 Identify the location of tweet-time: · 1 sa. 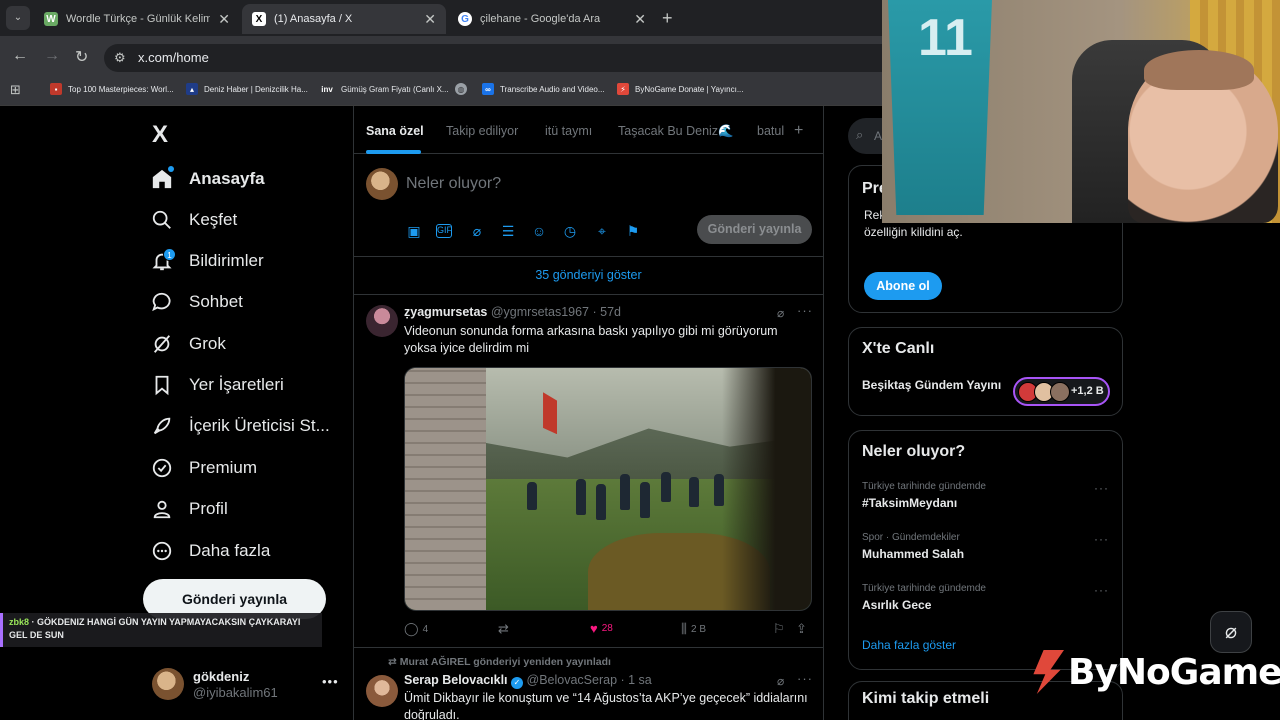
(636, 680).